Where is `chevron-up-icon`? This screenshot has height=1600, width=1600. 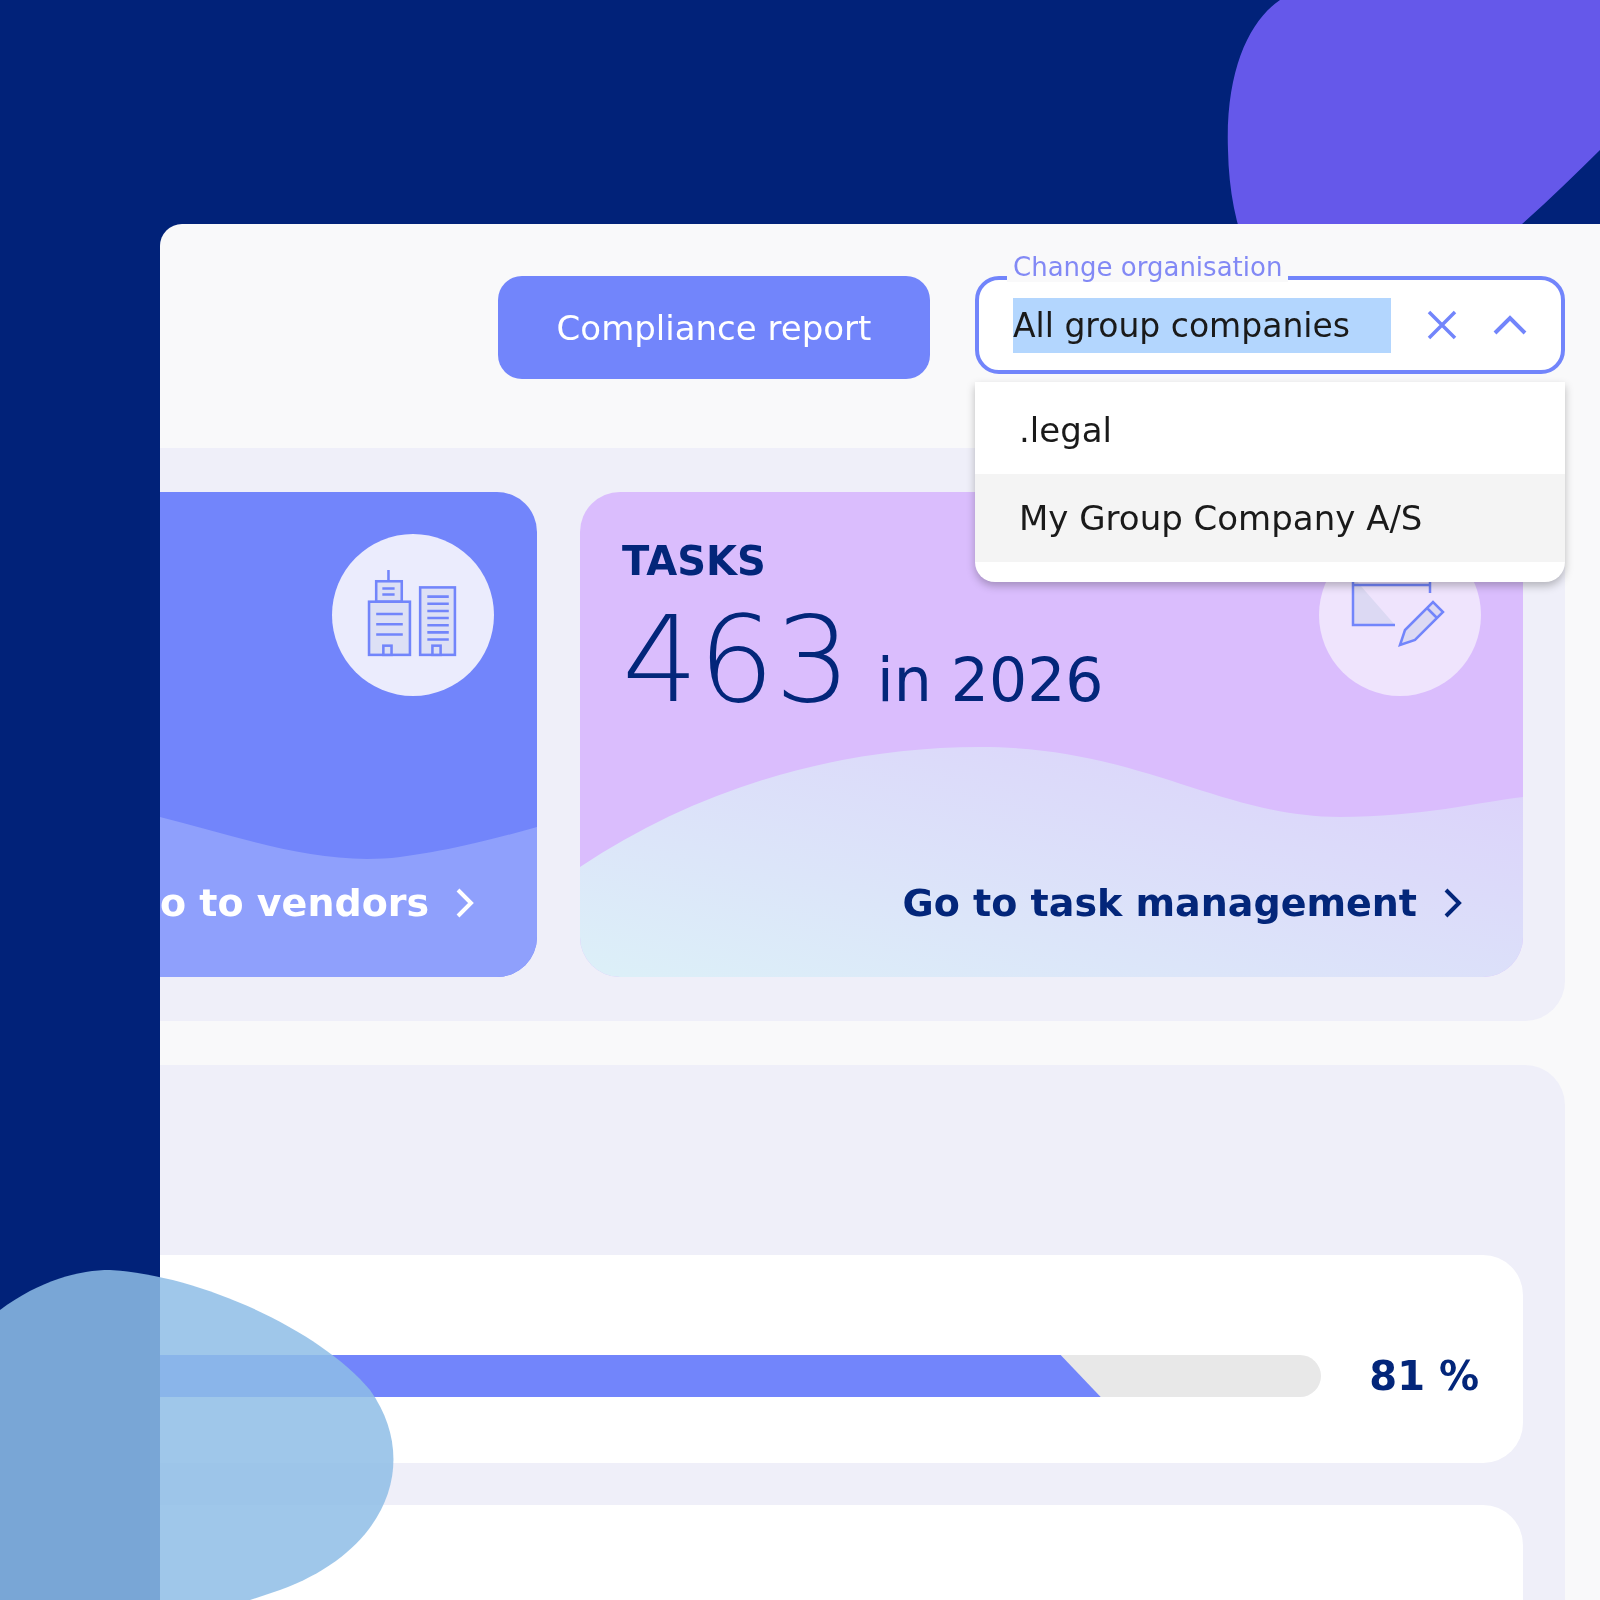
chevron-up-icon is located at coordinates (1510, 325).